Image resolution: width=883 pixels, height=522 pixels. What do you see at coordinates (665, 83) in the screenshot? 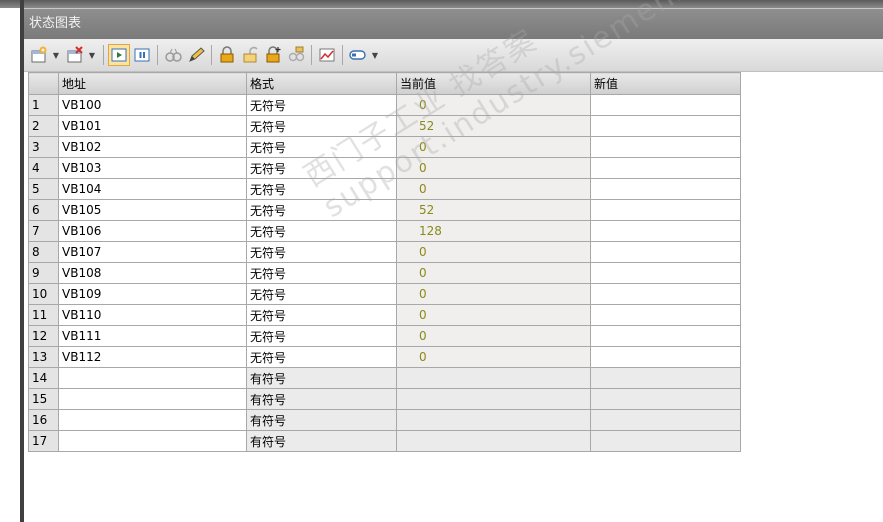
I see `header-new-value: 新值` at bounding box center [665, 83].